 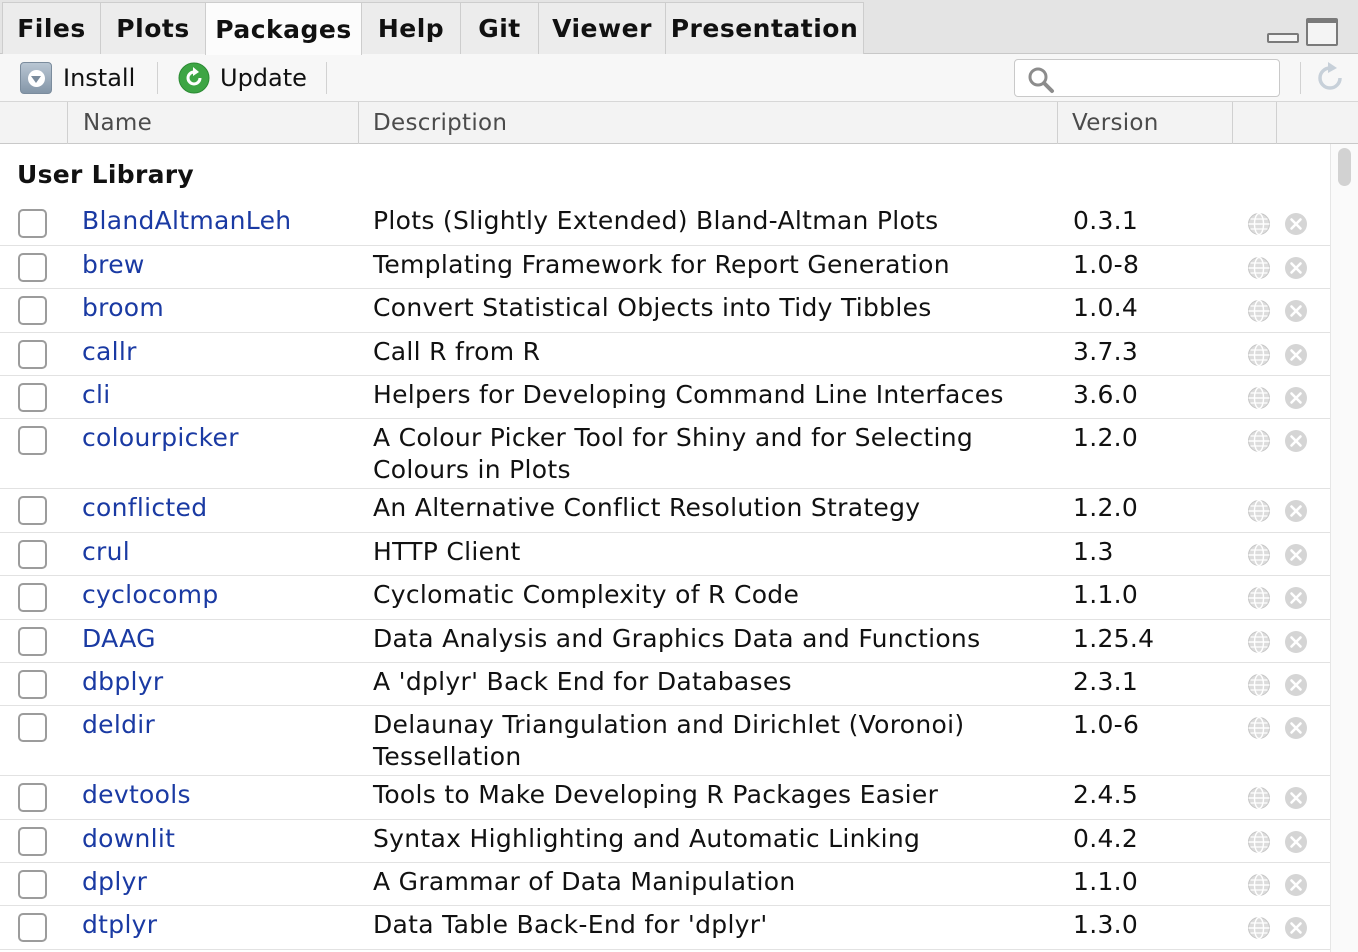 What do you see at coordinates (1344, 548) in the screenshot?
I see `vertical-scrollbar` at bounding box center [1344, 548].